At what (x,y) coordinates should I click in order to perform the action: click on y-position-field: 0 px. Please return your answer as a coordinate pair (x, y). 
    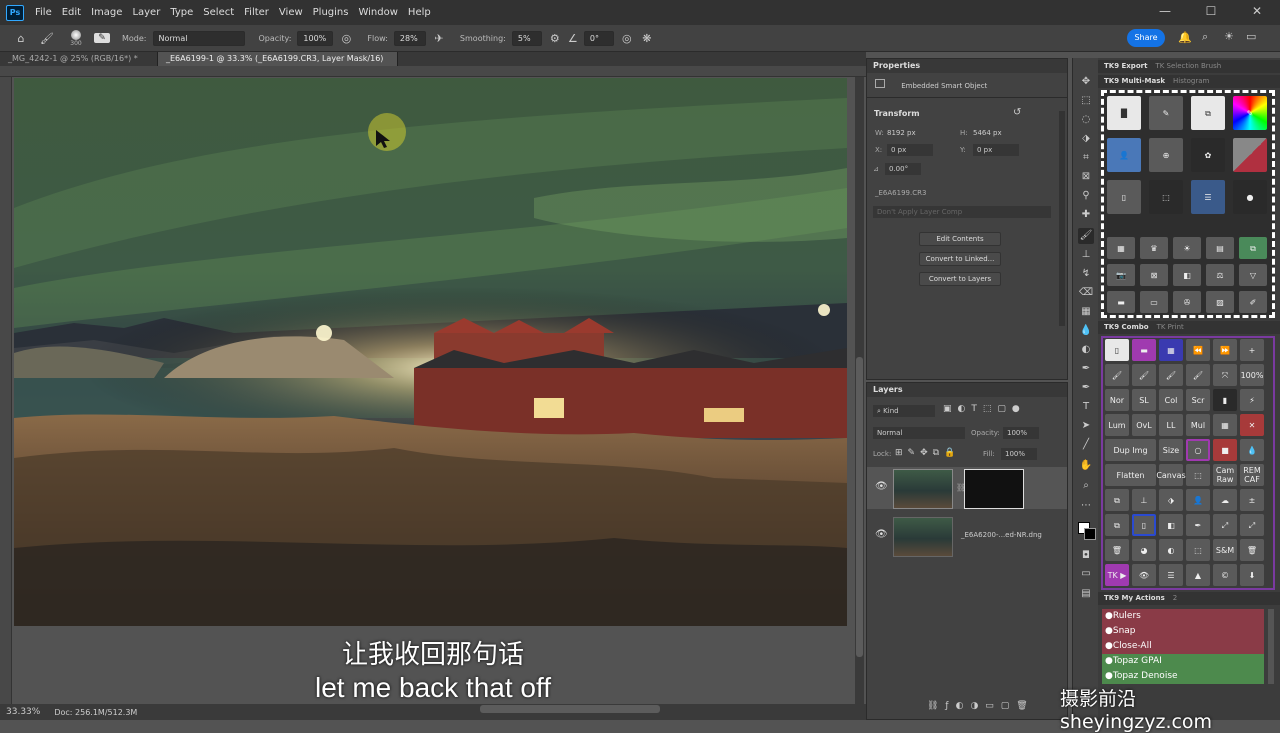
    Looking at the image, I should click on (996, 150).